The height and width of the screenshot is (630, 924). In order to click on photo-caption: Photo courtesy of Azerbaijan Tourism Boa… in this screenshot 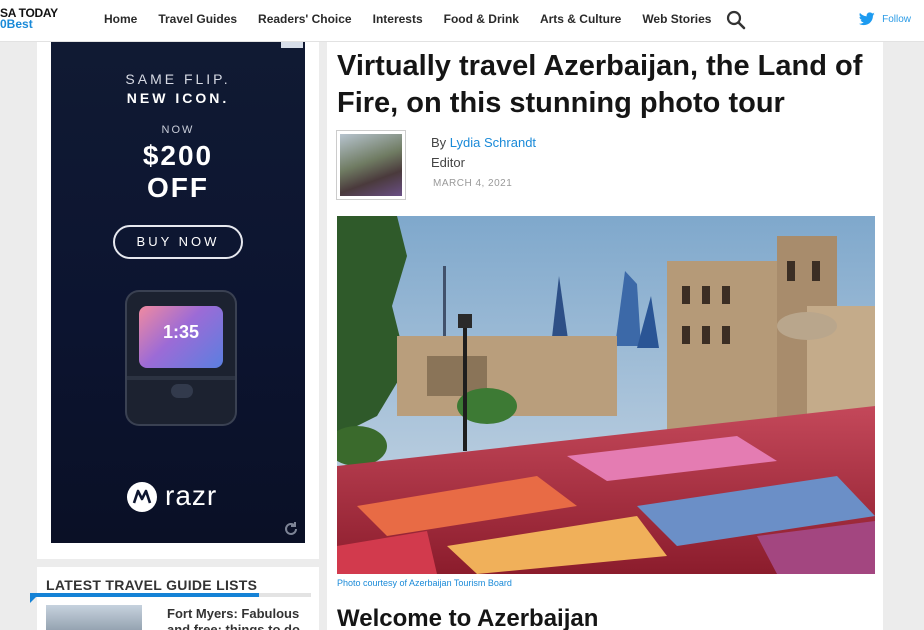, I will do `click(424, 583)`.